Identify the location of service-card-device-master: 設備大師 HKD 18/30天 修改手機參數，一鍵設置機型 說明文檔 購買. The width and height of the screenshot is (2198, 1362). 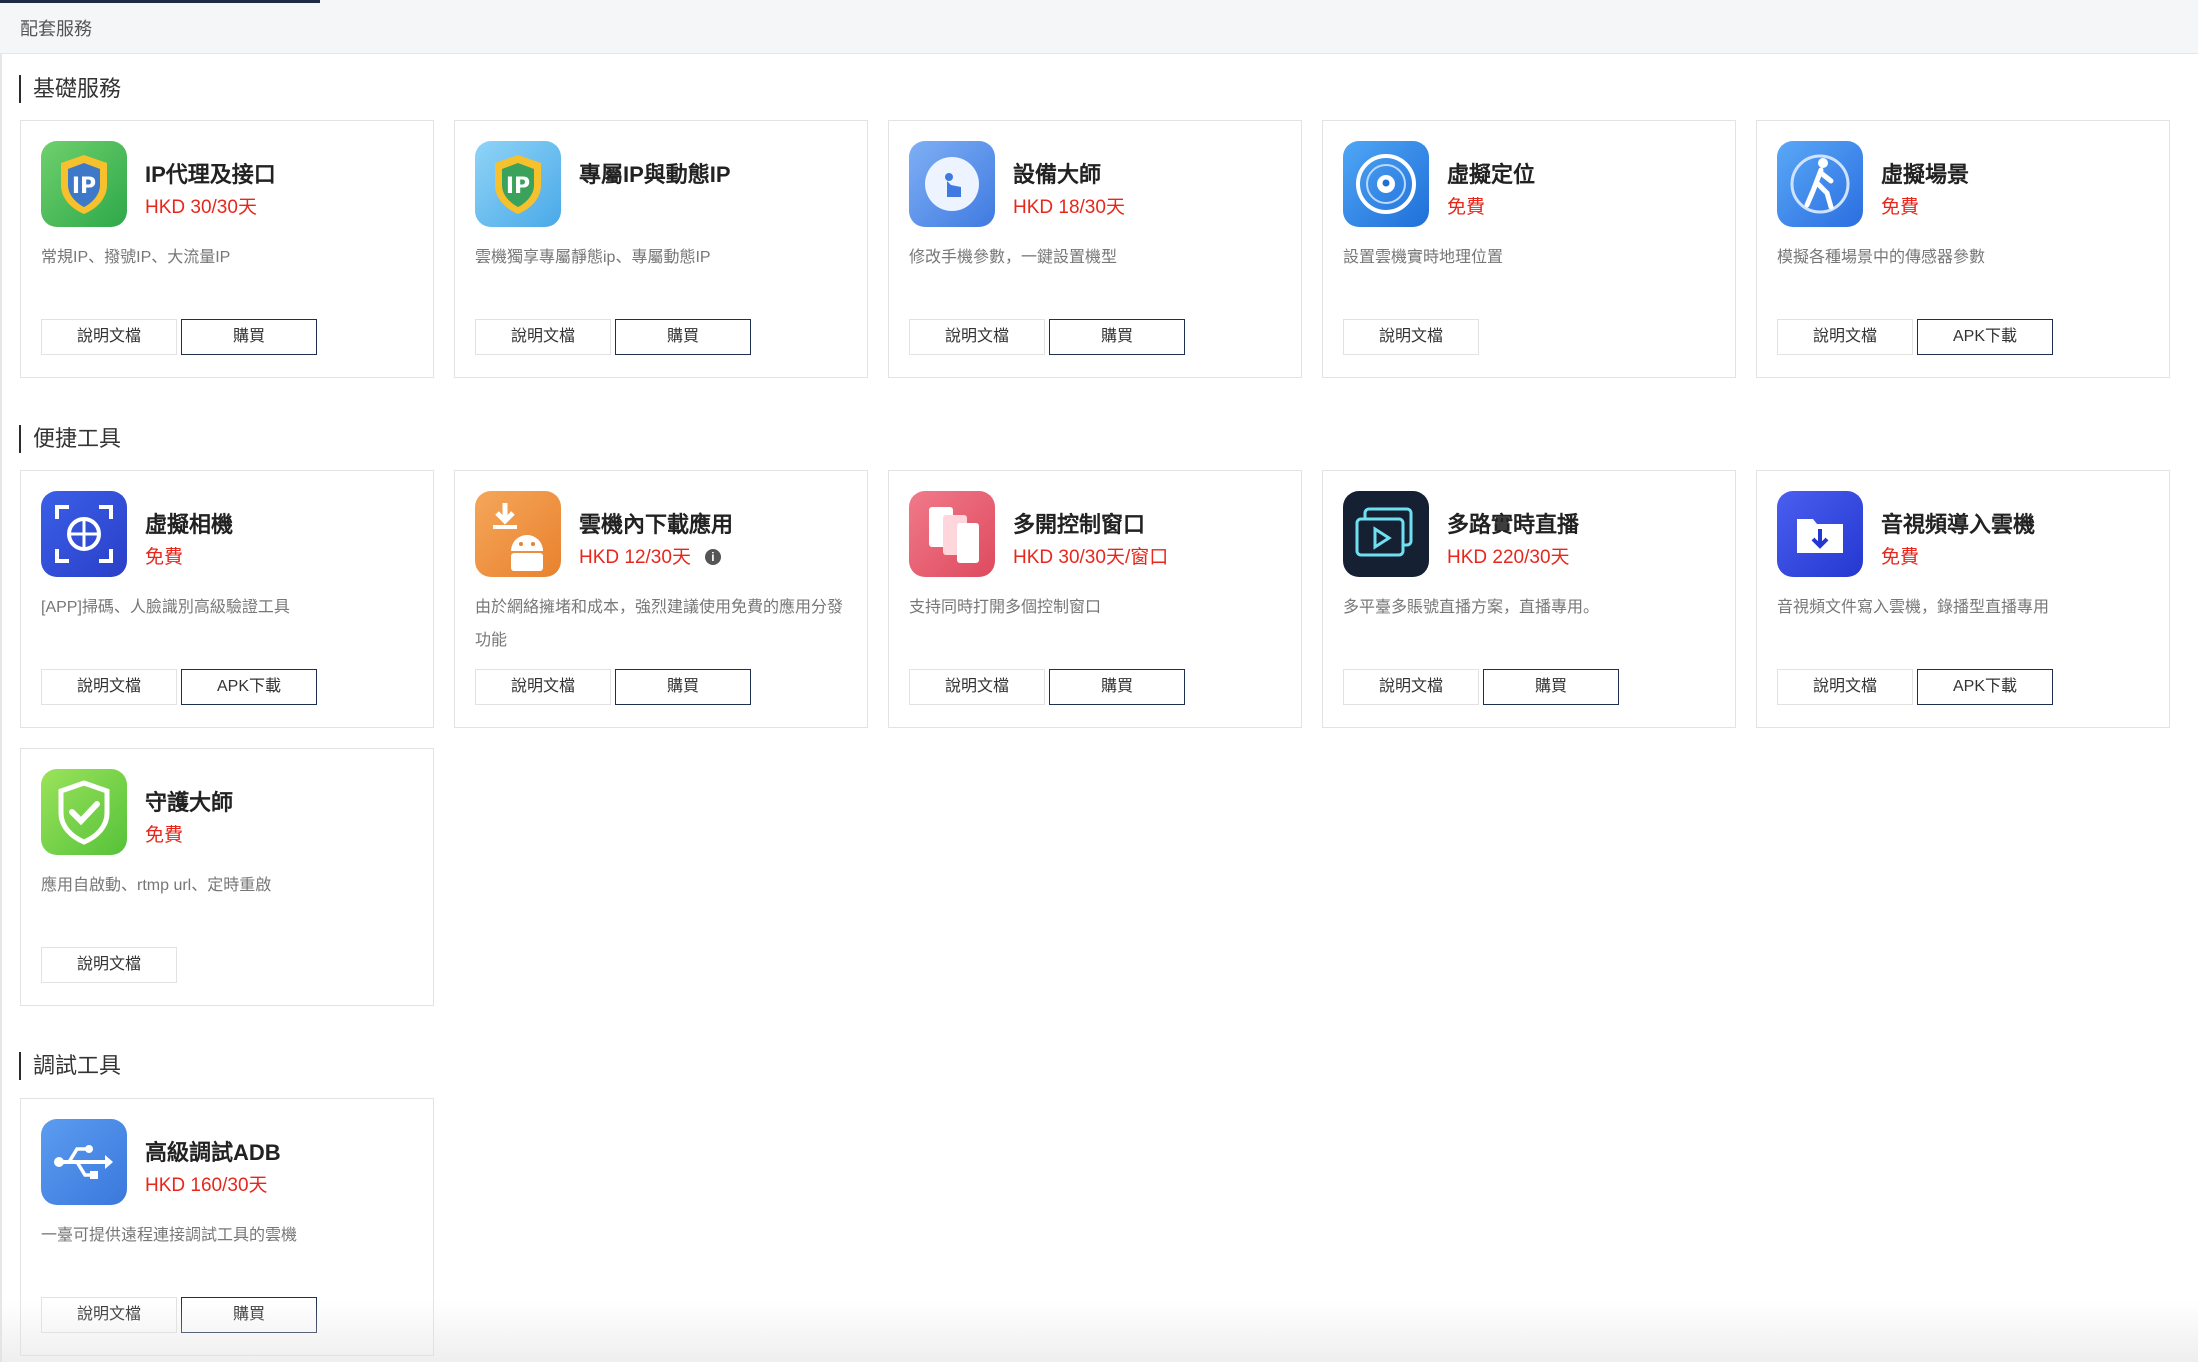
(1095, 249).